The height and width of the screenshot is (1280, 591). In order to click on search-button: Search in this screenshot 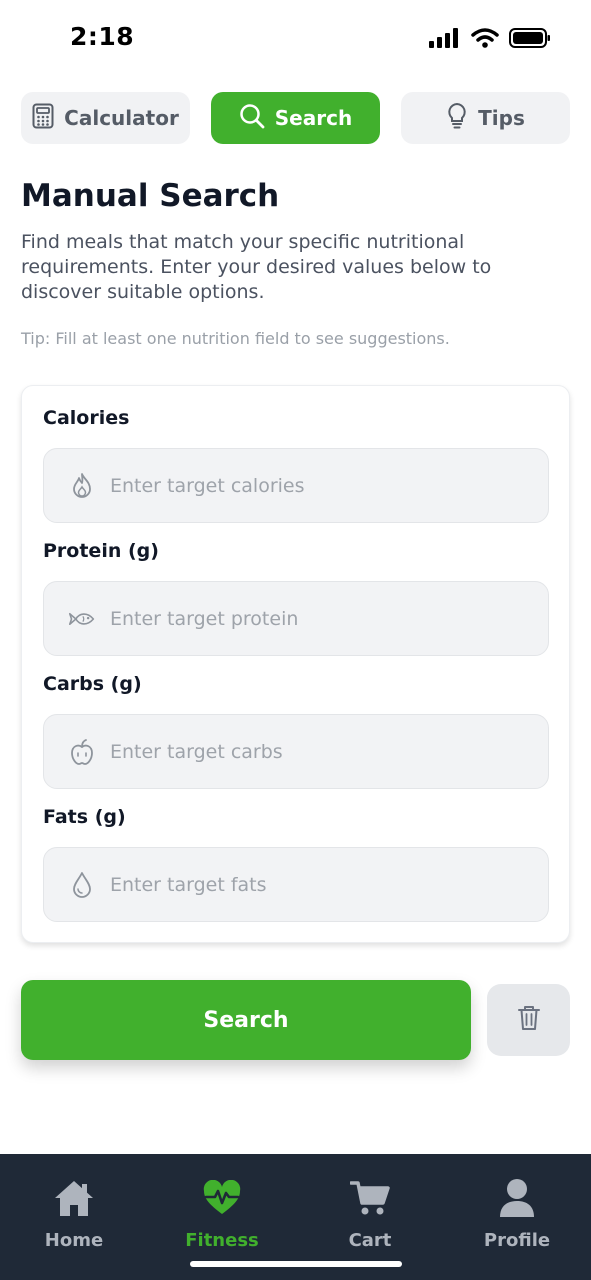, I will do `click(246, 1020)`.